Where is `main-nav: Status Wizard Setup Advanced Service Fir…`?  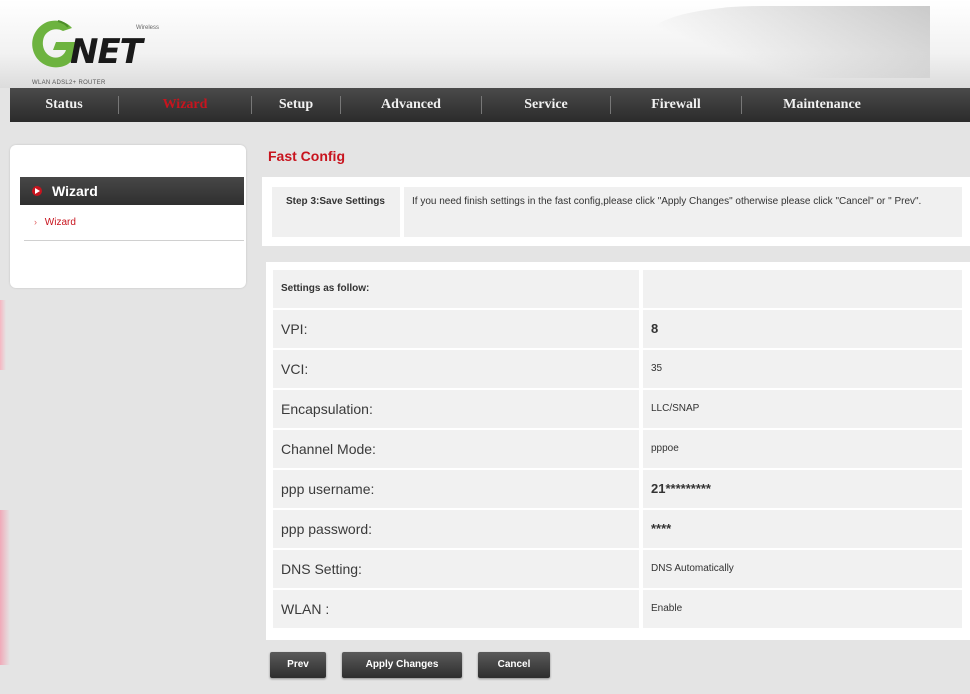
main-nav: Status Wizard Setup Advanced Service Fir… is located at coordinates (490, 105).